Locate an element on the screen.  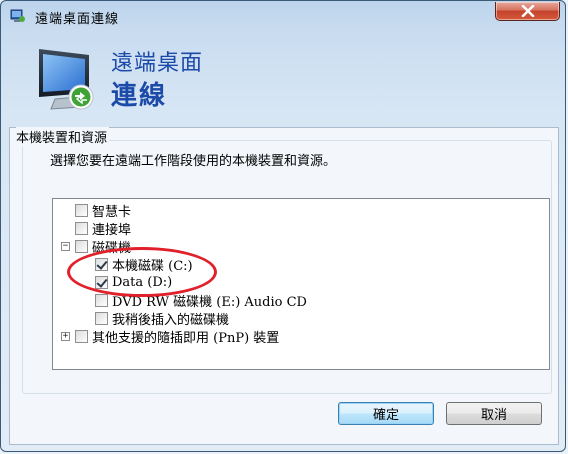
tree-item-label: 智慧卡 is located at coordinates (112, 212).